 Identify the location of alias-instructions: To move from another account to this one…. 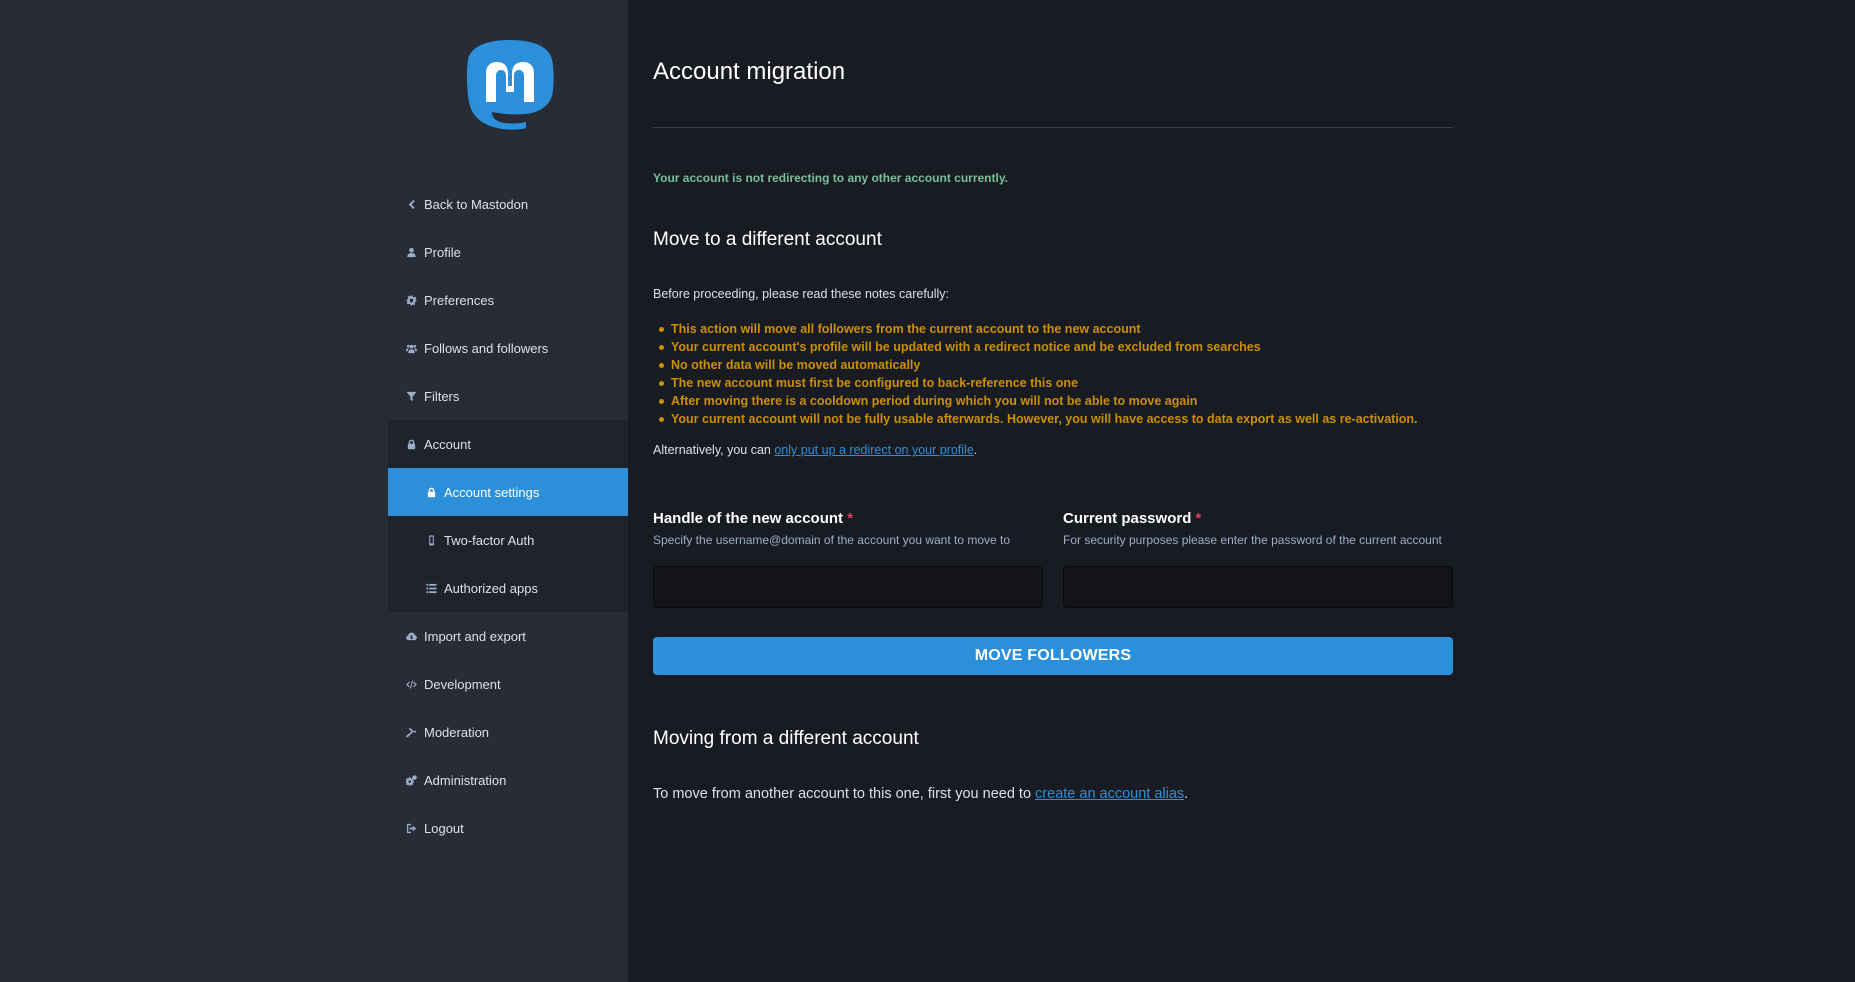
(920, 794).